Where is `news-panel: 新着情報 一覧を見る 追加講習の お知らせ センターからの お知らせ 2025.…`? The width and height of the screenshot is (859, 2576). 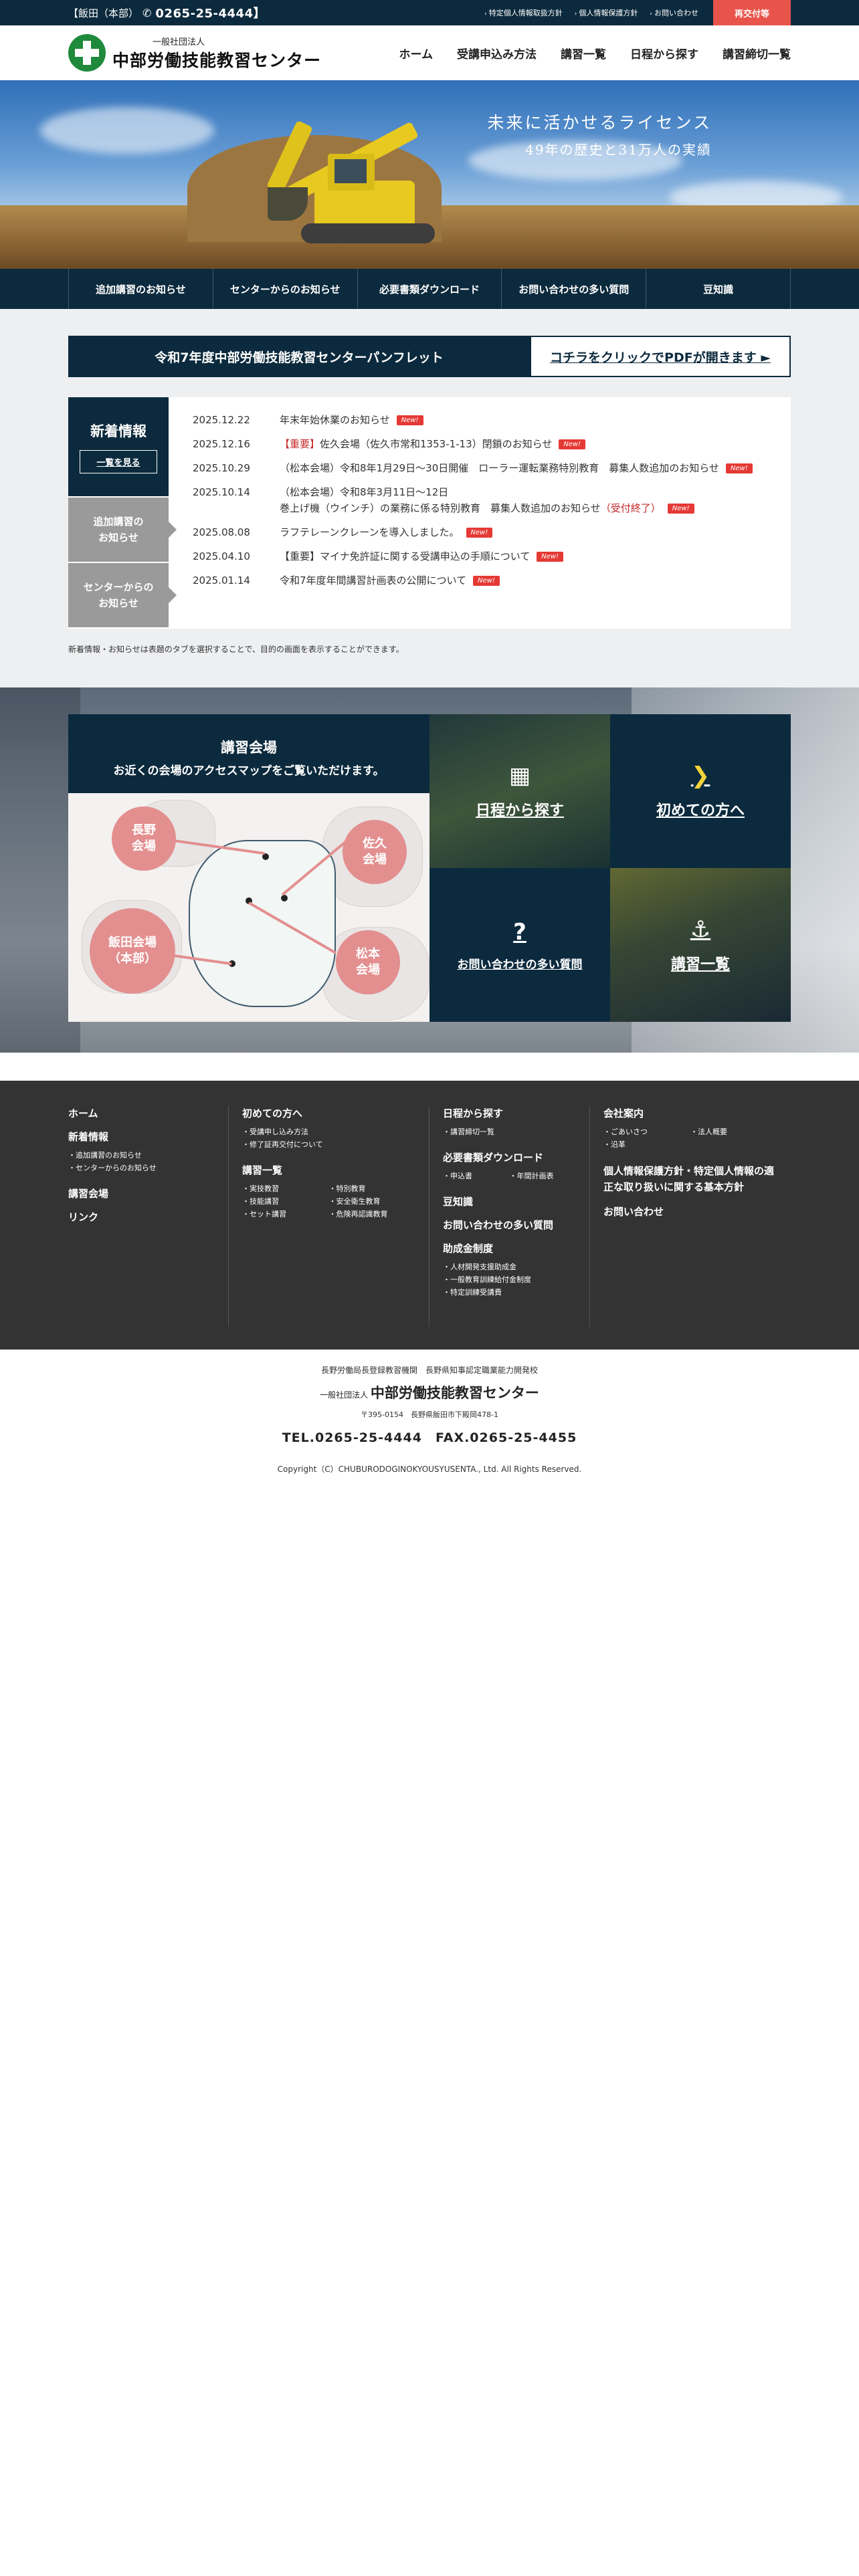
news-panel: 新着情報 一覧を見る 追加講習の お知らせ センターからの お知らせ 2025.… is located at coordinates (429, 513).